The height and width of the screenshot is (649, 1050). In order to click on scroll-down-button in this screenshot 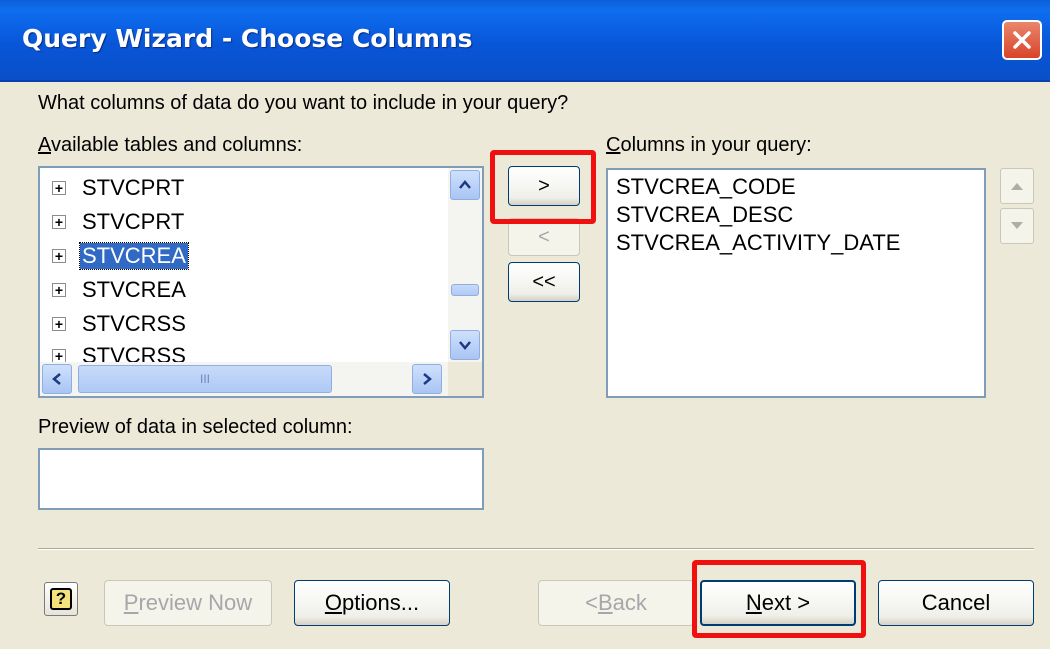, I will do `click(465, 345)`.